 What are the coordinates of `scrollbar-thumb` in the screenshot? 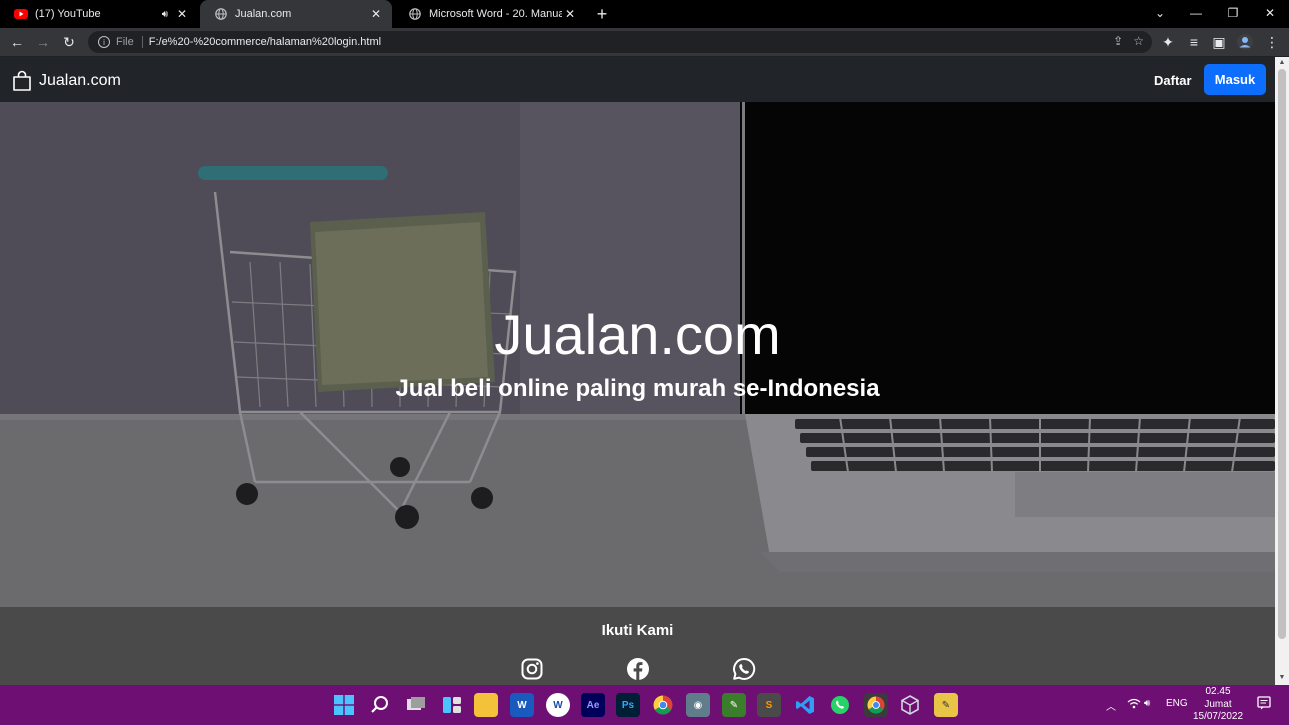 It's located at (1282, 354).